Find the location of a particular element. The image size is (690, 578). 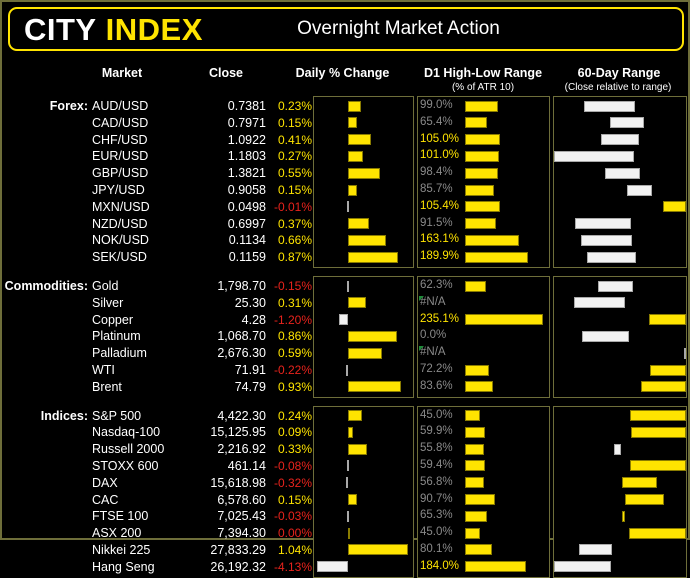

column-header-daily-change: Daily % Change is located at coordinates (342, 73).